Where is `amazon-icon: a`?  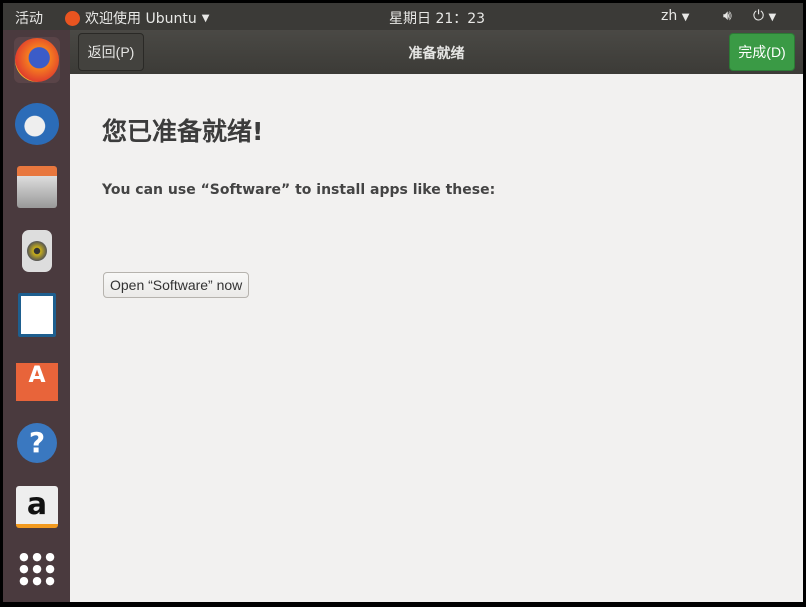
amazon-icon: a is located at coordinates (37, 507).